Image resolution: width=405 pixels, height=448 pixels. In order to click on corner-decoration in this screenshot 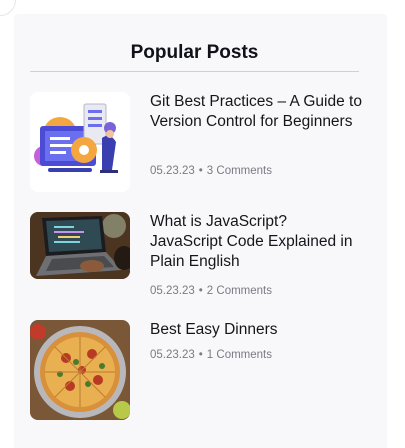, I will do `click(8, 8)`.